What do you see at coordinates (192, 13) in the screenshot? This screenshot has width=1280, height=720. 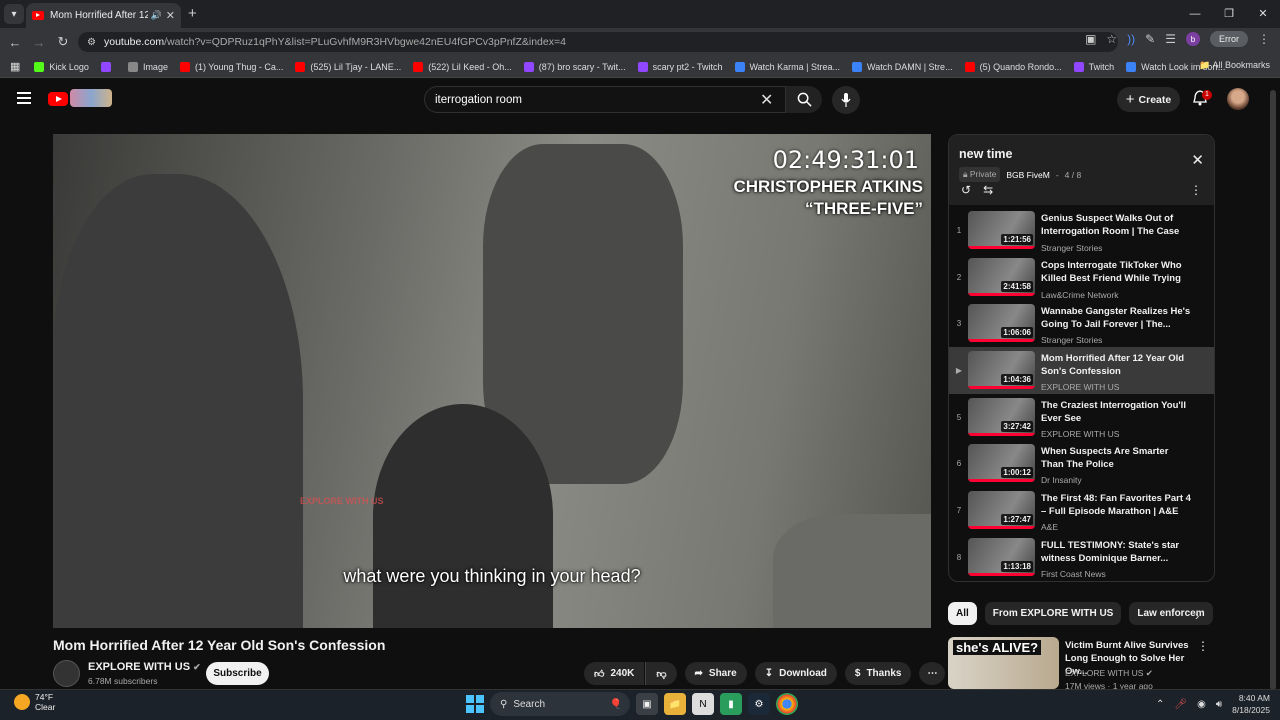 I see `new-tab-button: +` at bounding box center [192, 13].